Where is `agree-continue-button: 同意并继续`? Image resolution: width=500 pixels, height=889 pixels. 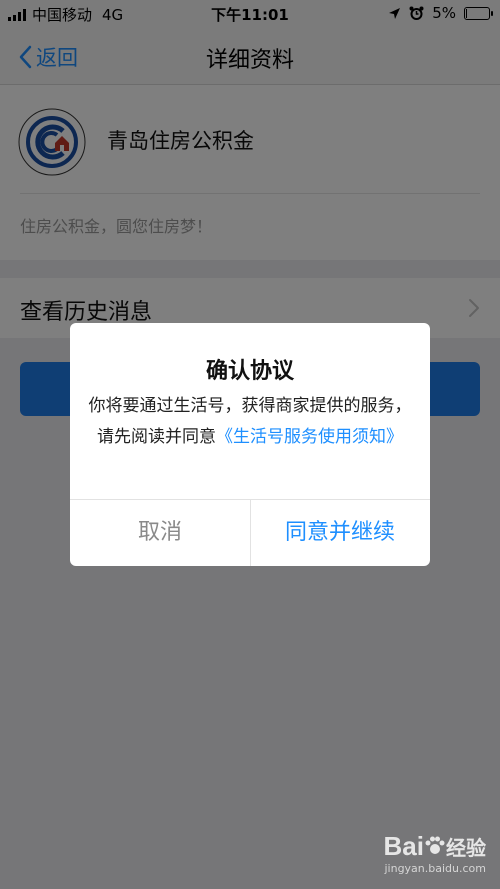 agree-continue-button: 同意并继续 is located at coordinates (340, 533).